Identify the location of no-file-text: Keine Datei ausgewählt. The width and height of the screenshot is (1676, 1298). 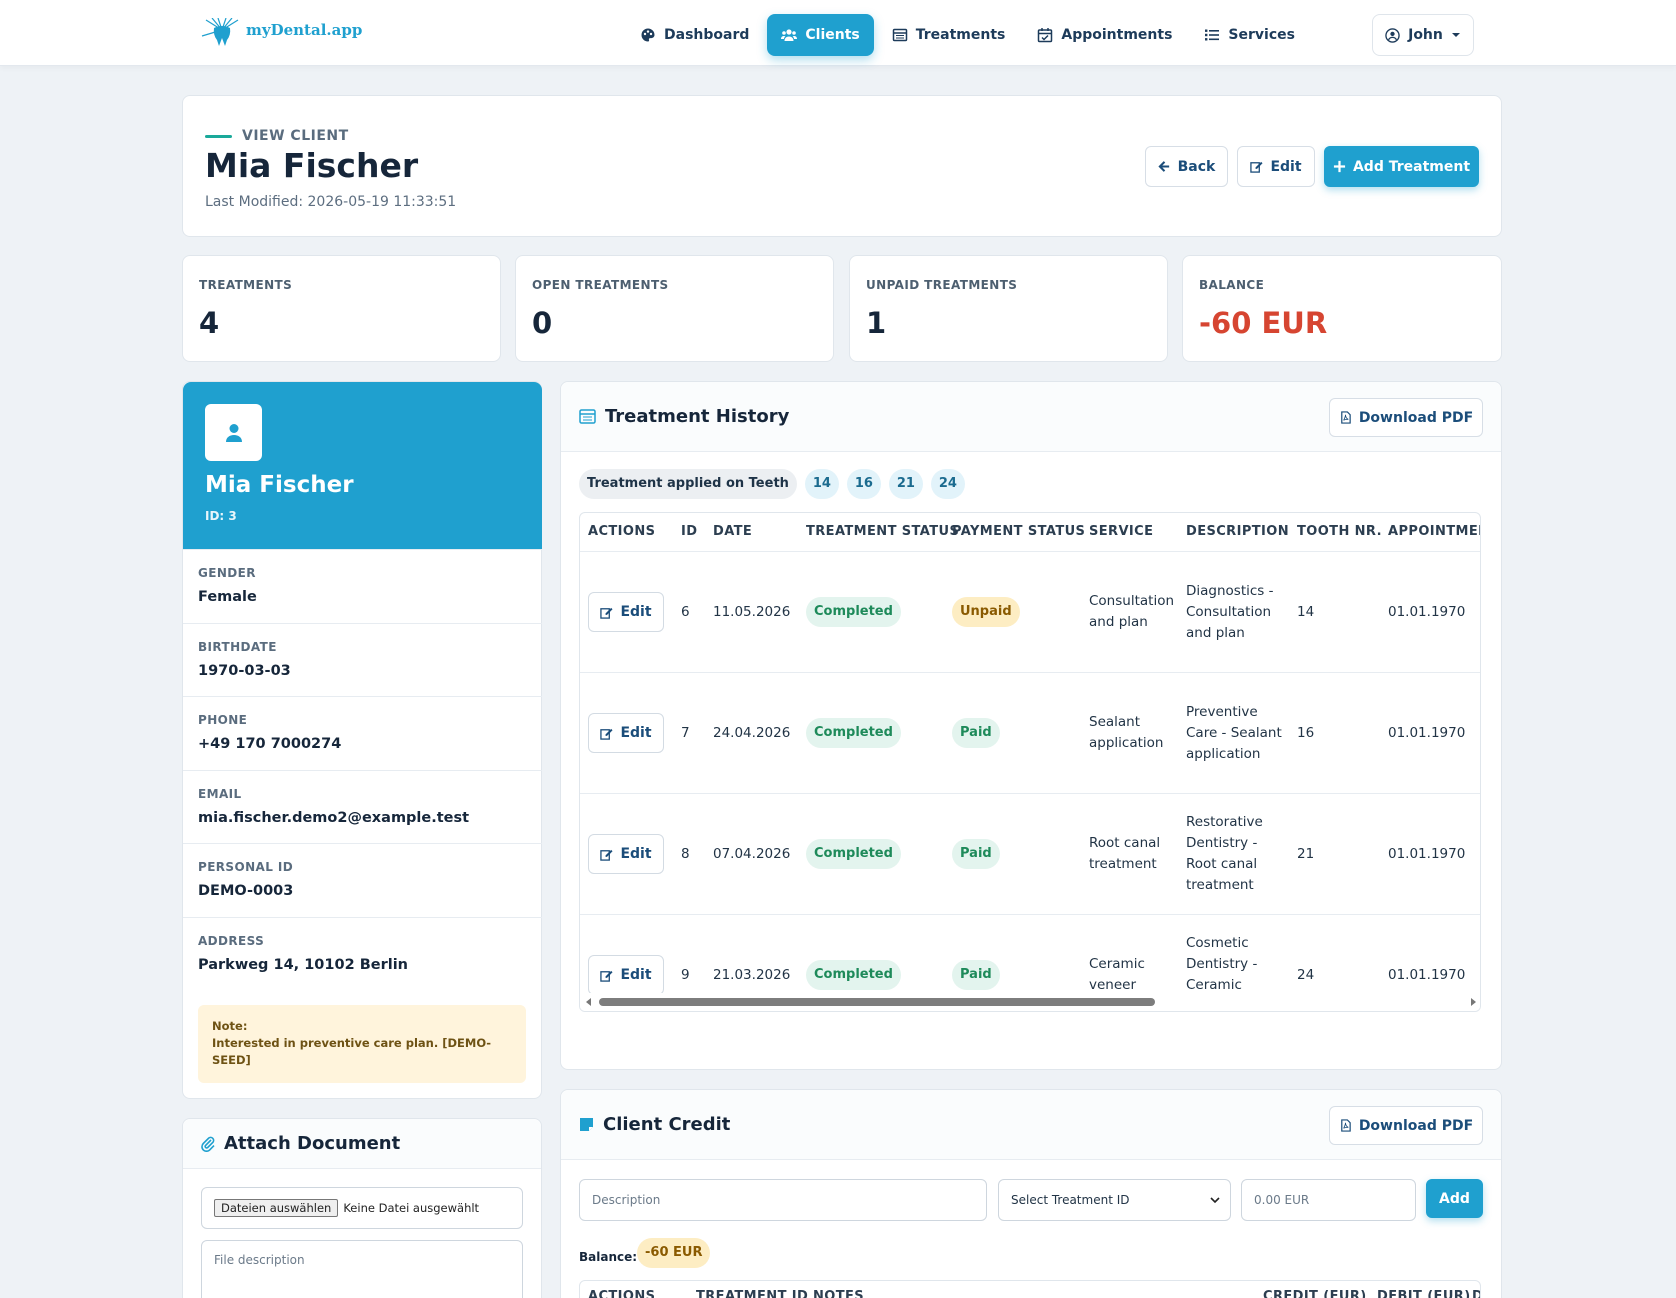
(411, 1208).